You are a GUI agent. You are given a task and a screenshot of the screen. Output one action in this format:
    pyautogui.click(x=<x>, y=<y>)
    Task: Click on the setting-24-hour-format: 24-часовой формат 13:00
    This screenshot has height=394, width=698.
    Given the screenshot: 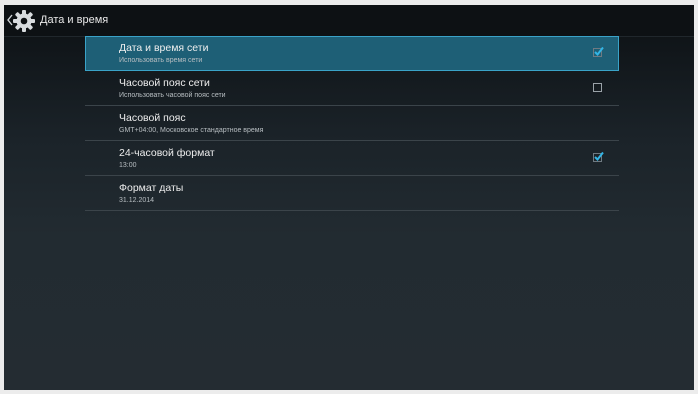 What is the action you would take?
    pyautogui.click(x=352, y=158)
    